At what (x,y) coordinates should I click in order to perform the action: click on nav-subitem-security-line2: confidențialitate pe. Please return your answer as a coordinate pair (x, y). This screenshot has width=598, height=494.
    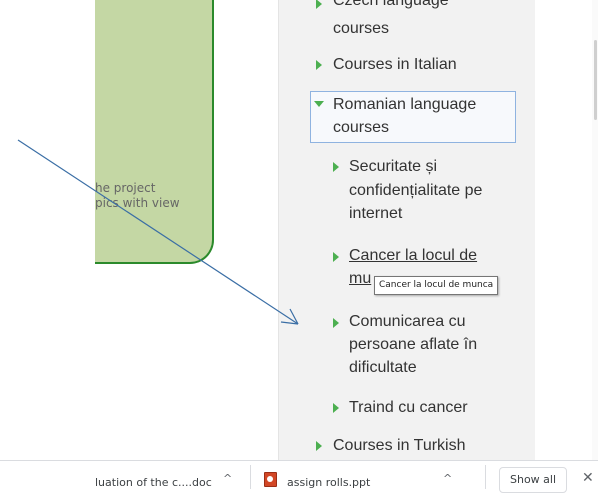
    Looking at the image, I should click on (415, 191).